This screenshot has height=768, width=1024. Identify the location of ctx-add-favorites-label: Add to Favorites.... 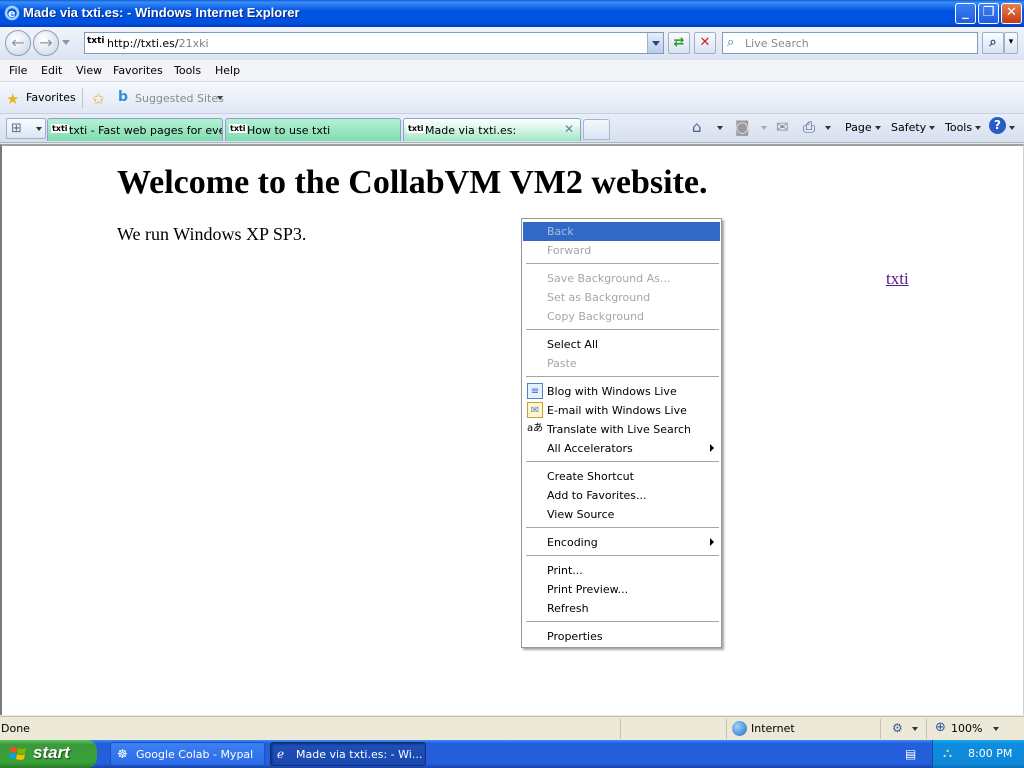
(597, 495).